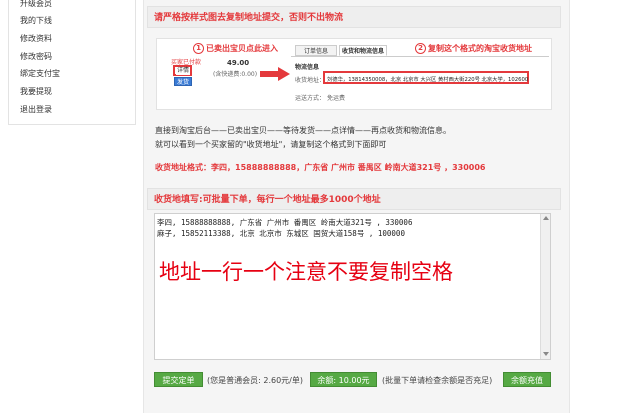 This screenshot has height=413, width=640. What do you see at coordinates (36, 109) in the screenshot?
I see `sidebar-item-logout: 退出登录` at bounding box center [36, 109].